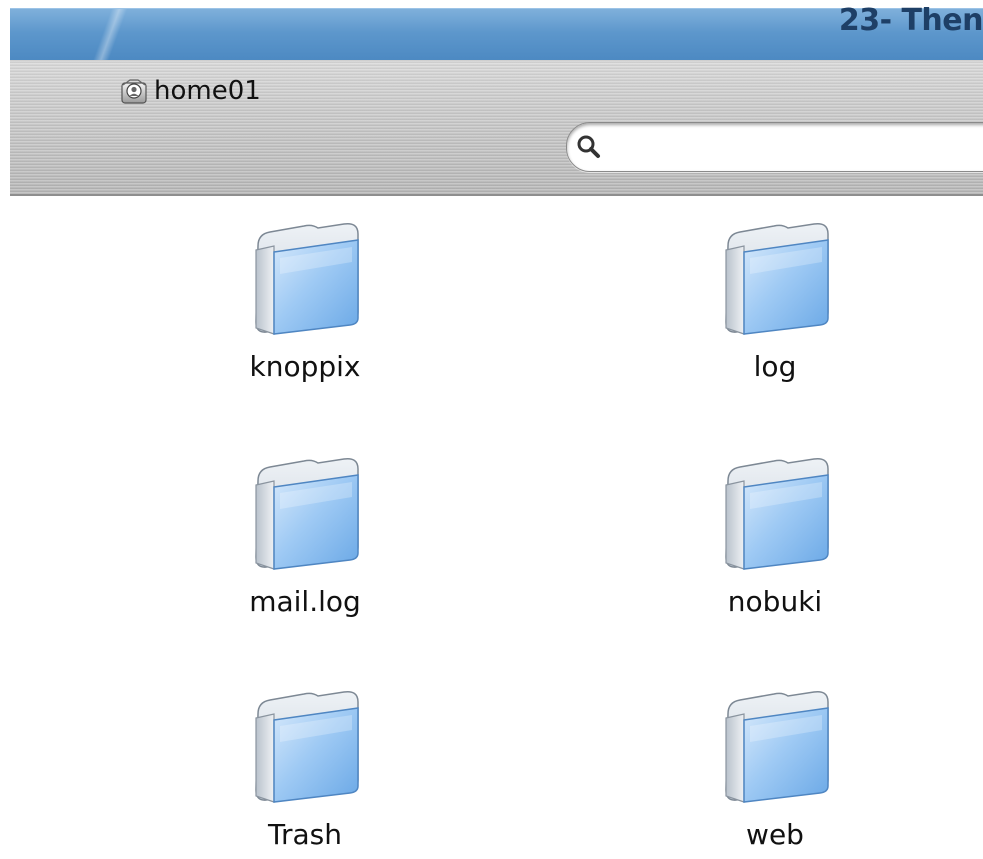 This screenshot has width=983, height=859. I want to click on folder-item-nobuki: nobuki, so click(775, 534).